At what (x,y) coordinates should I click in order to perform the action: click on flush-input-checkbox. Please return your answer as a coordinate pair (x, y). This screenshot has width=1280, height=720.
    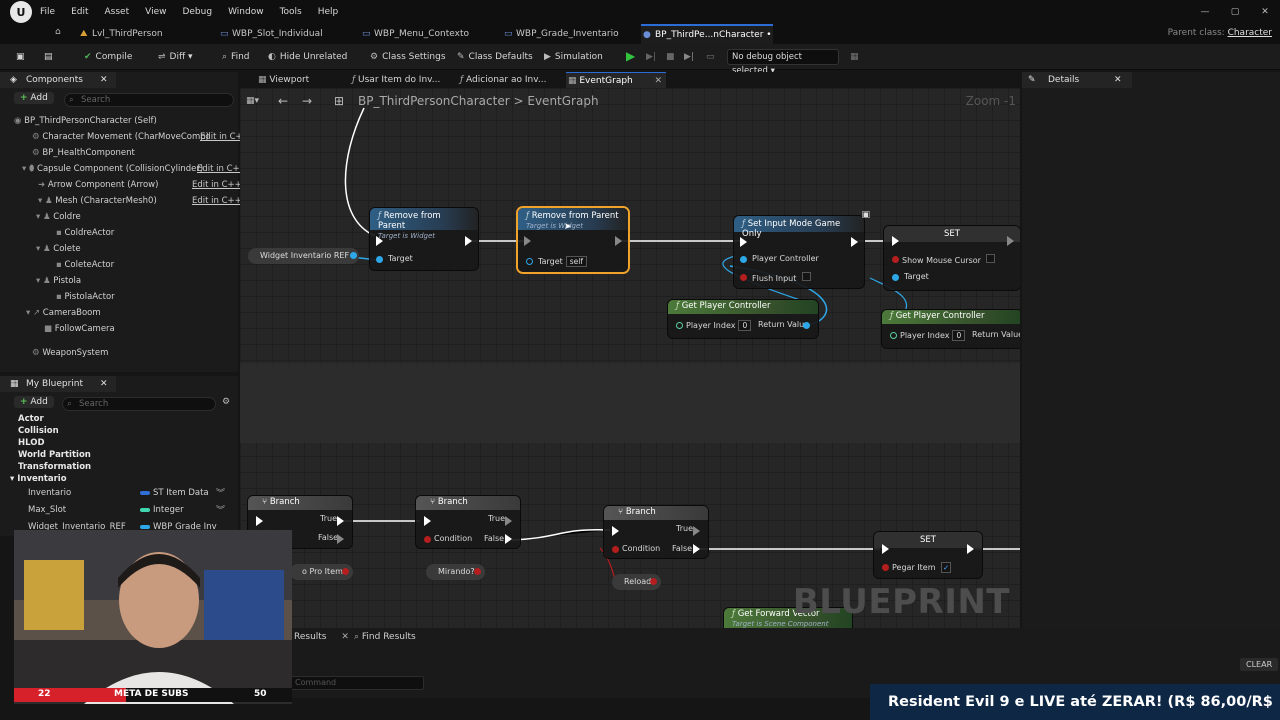
    Looking at the image, I should click on (806, 276).